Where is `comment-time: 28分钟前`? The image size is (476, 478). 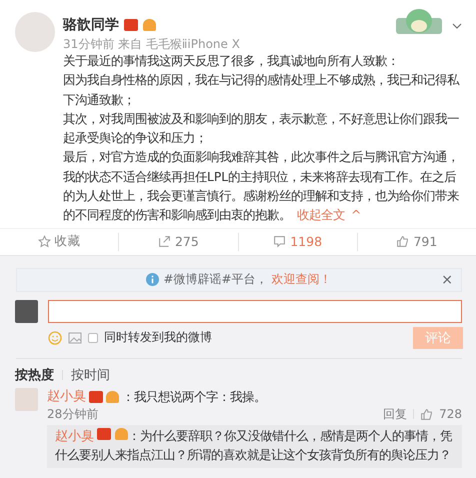 comment-time: 28分钟前 is located at coordinates (72, 414).